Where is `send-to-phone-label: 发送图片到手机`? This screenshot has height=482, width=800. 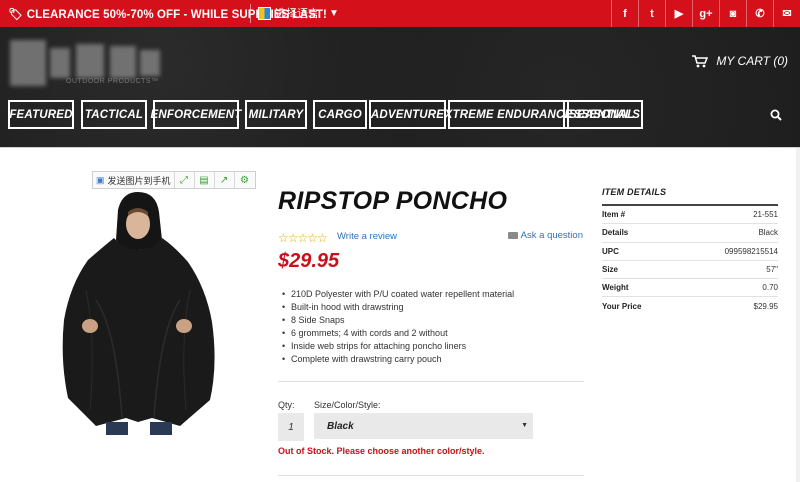 send-to-phone-label: 发送图片到手机 is located at coordinates (139, 180).